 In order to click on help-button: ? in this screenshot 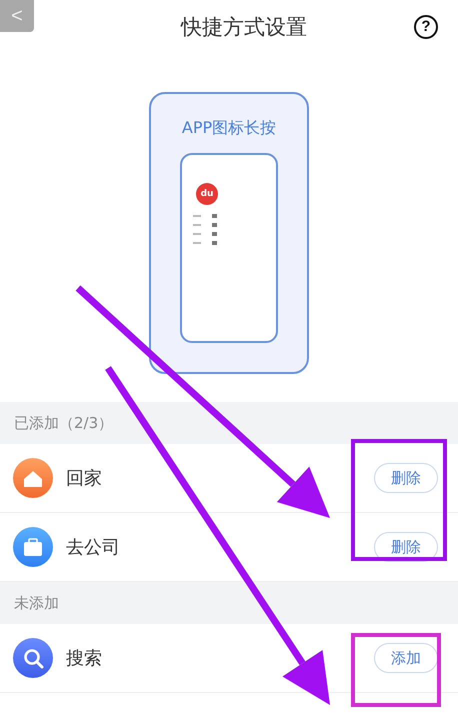, I will do `click(426, 27)`.